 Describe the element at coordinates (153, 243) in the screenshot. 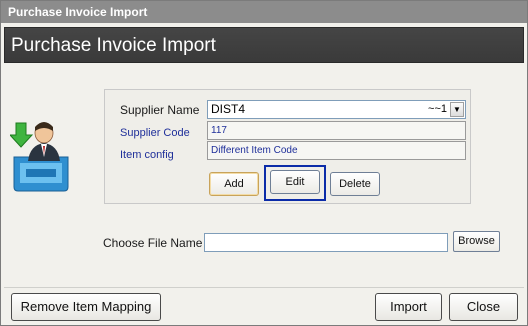

I see `choose-file-label: Choose File Name` at that location.